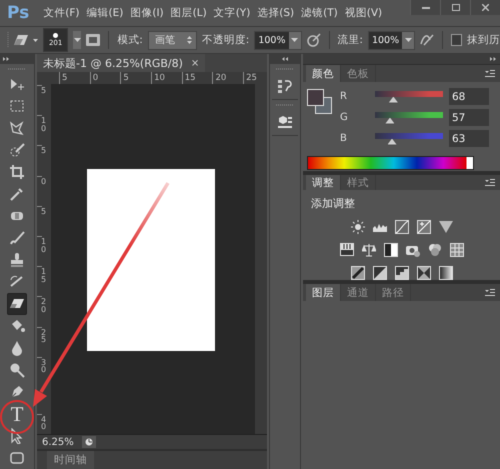 The height and width of the screenshot is (469, 500). Describe the element at coordinates (401, 273) in the screenshot. I see `steps-square-icon` at that location.